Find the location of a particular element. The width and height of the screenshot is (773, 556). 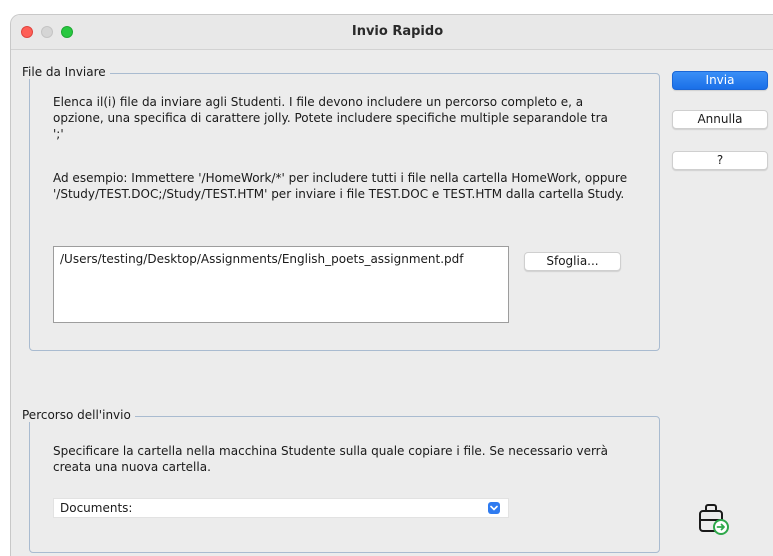

briefcase-send-icon is located at coordinates (714, 520).